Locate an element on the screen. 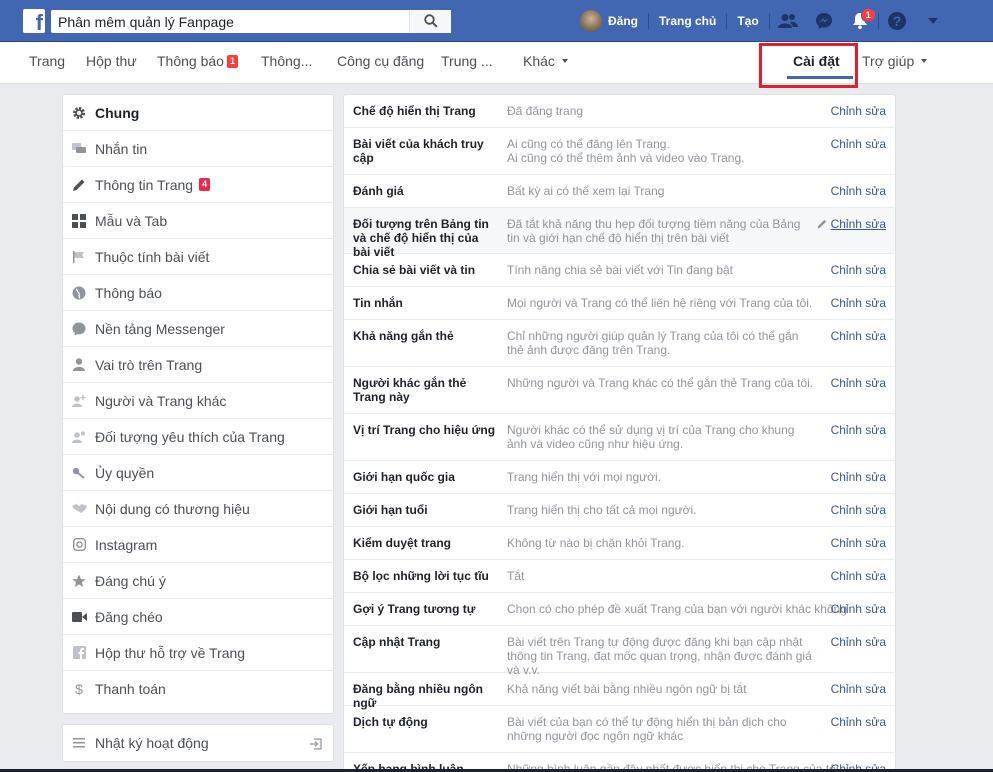 This screenshot has width=993, height=772. sidebar-item-payments: $ Thanh toán is located at coordinates (198, 689).